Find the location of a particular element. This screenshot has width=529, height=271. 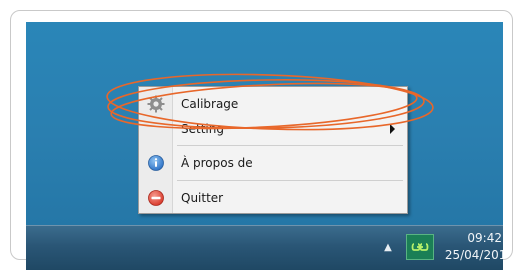

quit-icon is located at coordinates (156, 198).